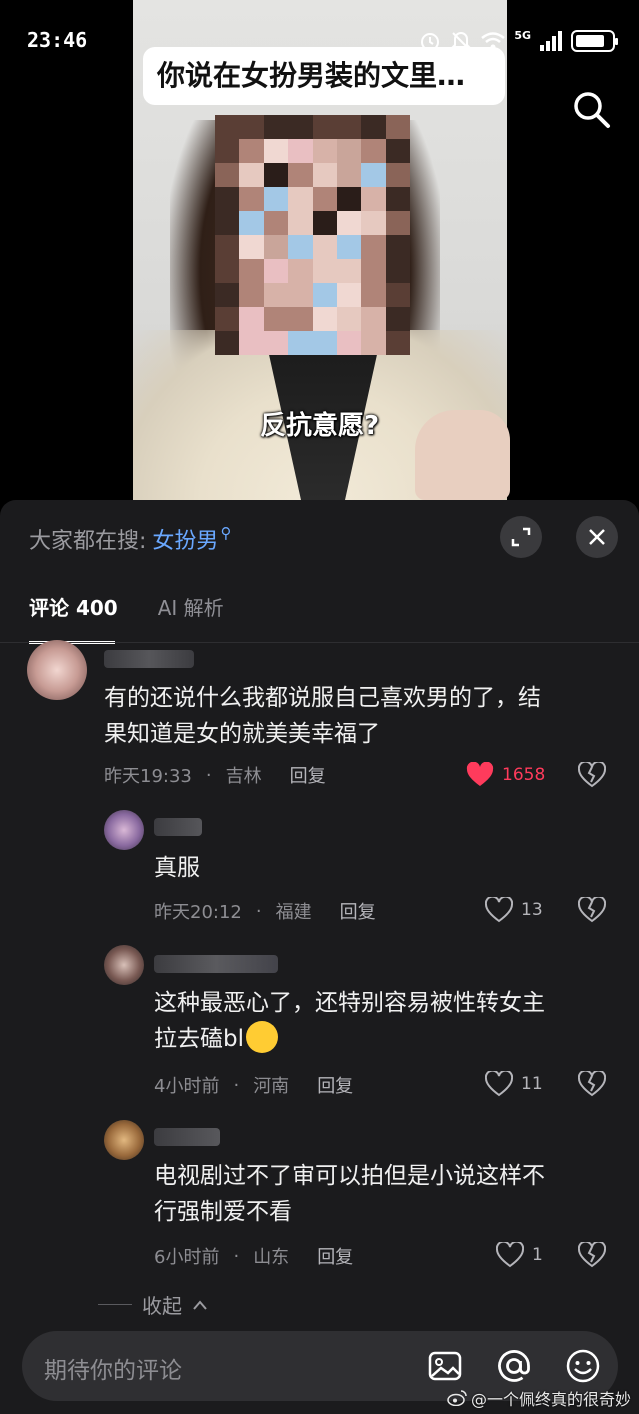 The image size is (639, 1414). I want to click on reply-location: 福建, so click(293, 912).